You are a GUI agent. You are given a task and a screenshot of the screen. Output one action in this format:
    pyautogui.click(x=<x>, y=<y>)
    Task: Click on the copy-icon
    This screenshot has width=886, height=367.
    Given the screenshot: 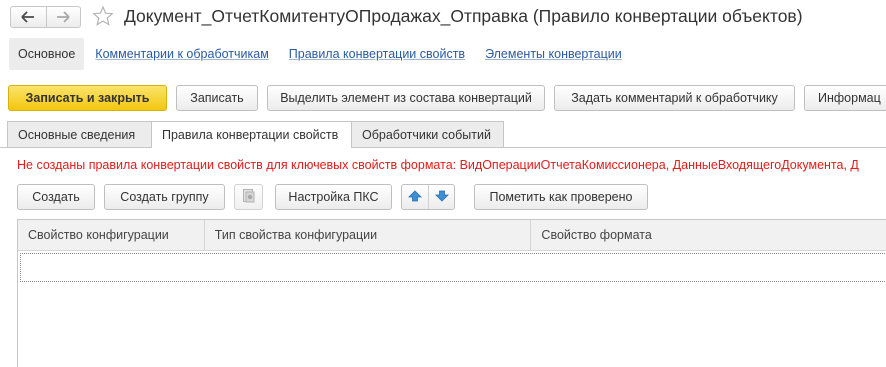 What is the action you would take?
    pyautogui.click(x=249, y=197)
    